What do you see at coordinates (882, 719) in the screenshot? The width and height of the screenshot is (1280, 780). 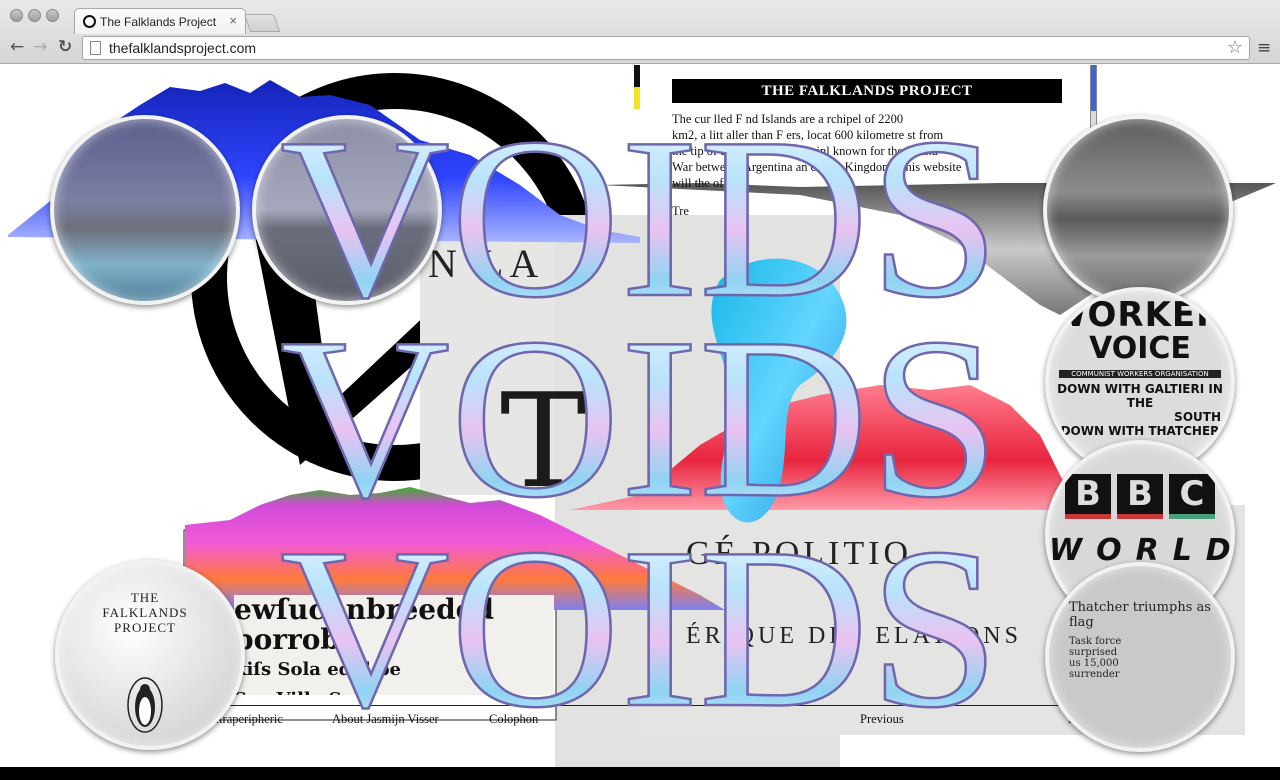 I see `previous-link: Previous` at bounding box center [882, 719].